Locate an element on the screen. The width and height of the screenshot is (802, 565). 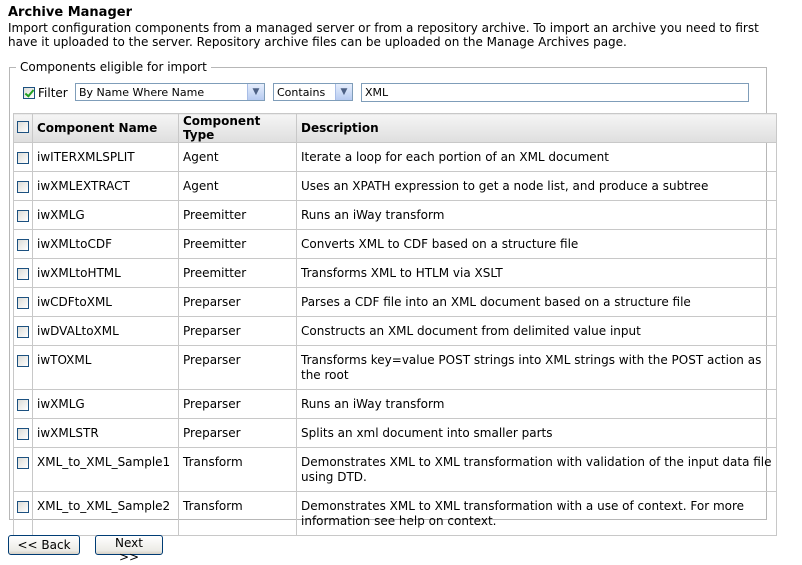
filter-operator-select: Contains ▼ is located at coordinates (313, 92).